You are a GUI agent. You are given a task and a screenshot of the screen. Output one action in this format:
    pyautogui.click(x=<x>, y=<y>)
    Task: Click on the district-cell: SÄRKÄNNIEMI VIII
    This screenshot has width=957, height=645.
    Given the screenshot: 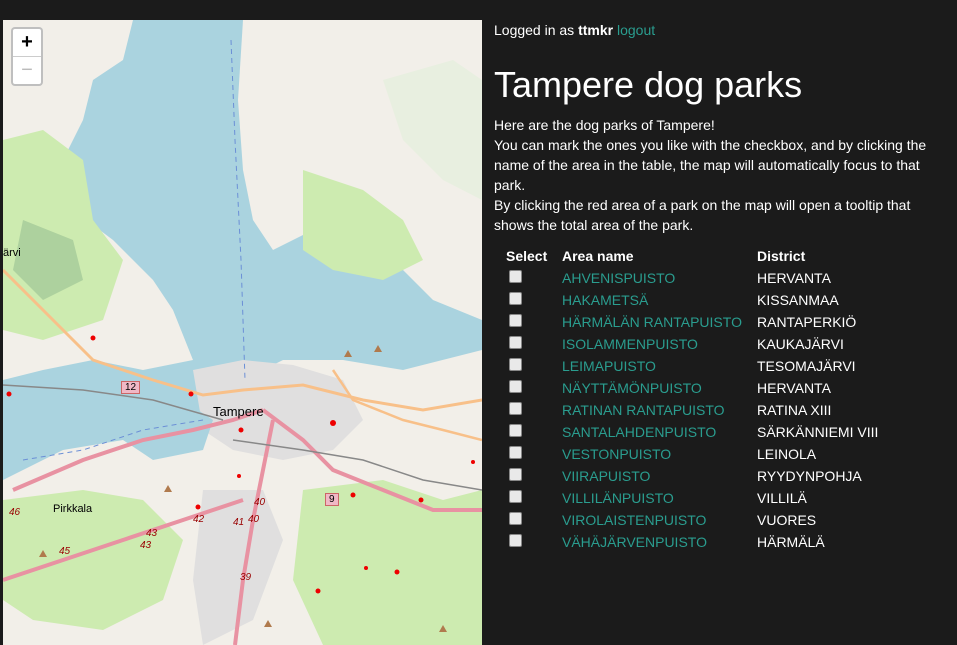 What is the action you would take?
    pyautogui.click(x=818, y=432)
    